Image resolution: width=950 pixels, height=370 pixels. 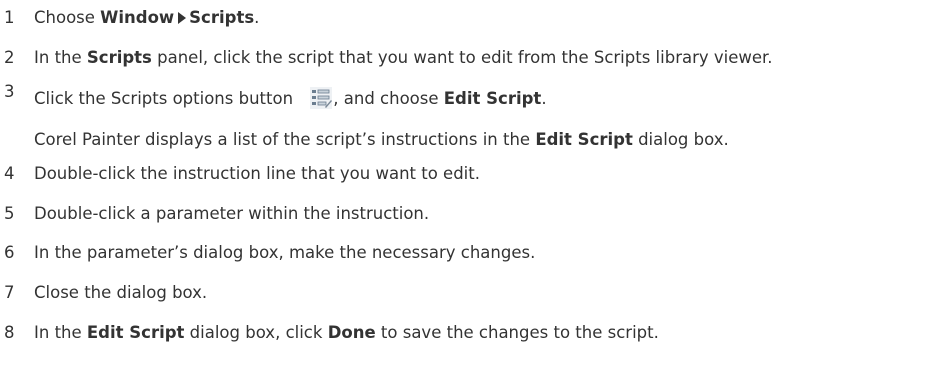 What do you see at coordinates (680, 139) in the screenshot?
I see `text-run: dialog box.` at bounding box center [680, 139].